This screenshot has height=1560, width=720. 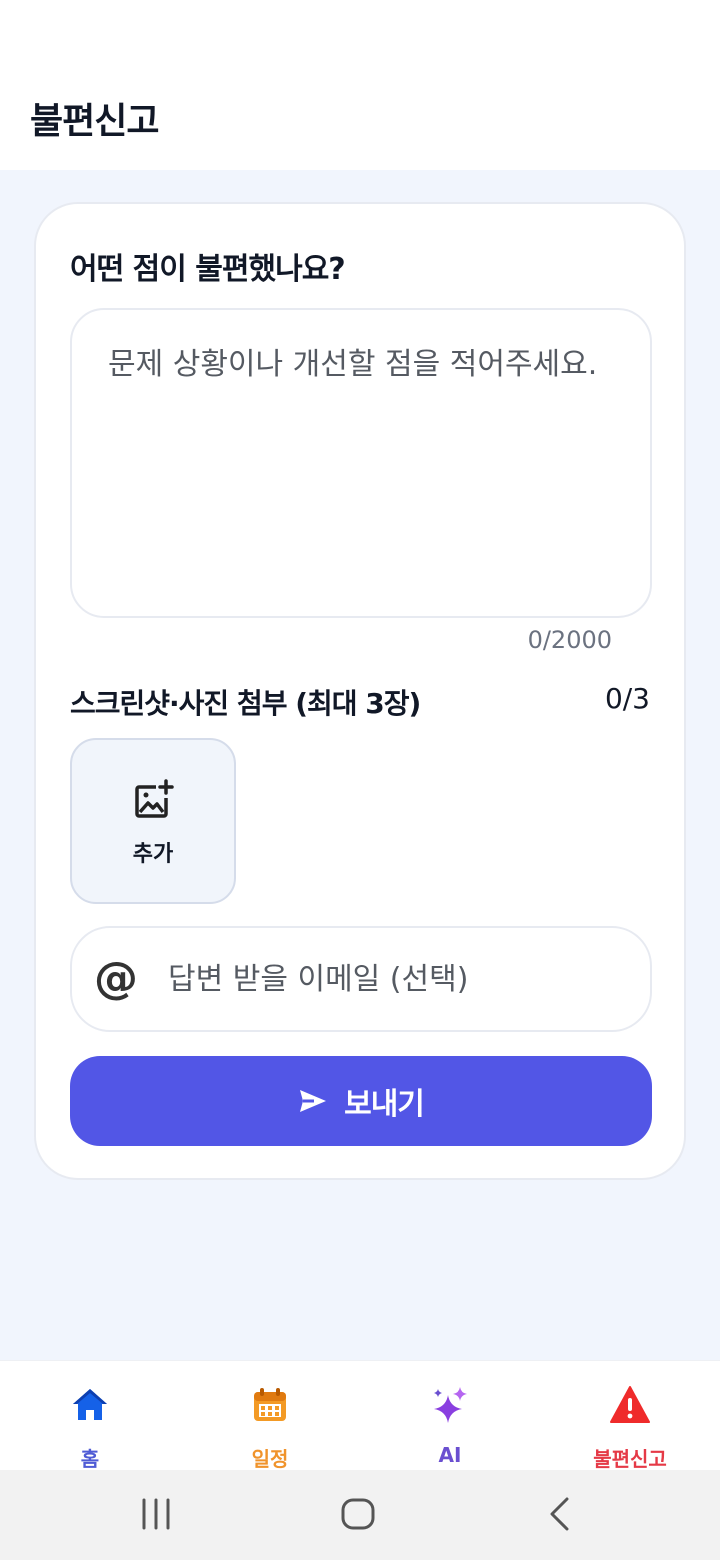 I want to click on home-button-icon, so click(x=358, y=1514).